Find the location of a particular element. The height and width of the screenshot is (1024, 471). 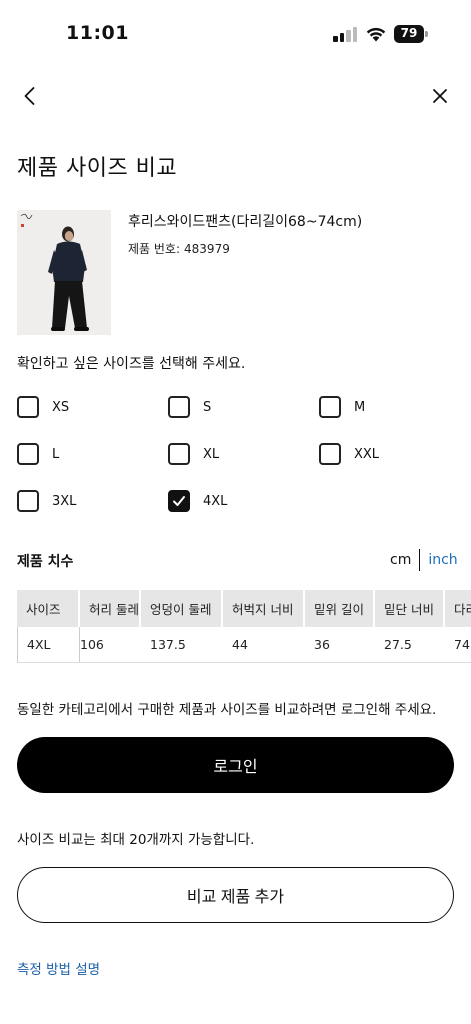

cellular-signal-icon is located at coordinates (346, 34).